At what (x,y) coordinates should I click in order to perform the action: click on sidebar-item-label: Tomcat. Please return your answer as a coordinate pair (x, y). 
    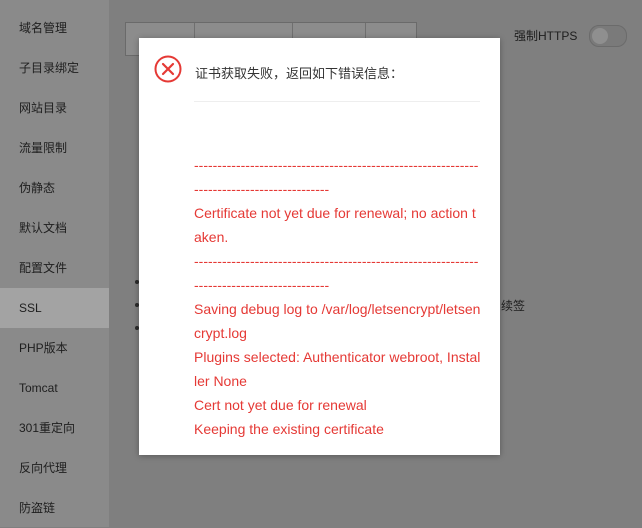
    Looking at the image, I should click on (38, 388).